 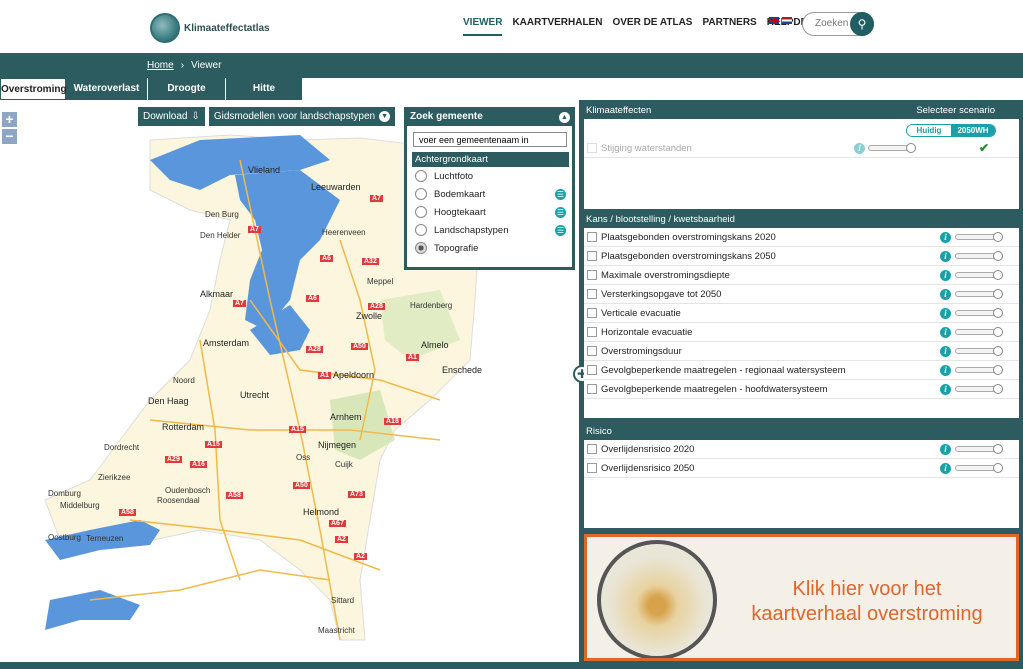 What do you see at coordinates (33, 89) in the screenshot?
I see `tab-overstroming: Overstroming` at bounding box center [33, 89].